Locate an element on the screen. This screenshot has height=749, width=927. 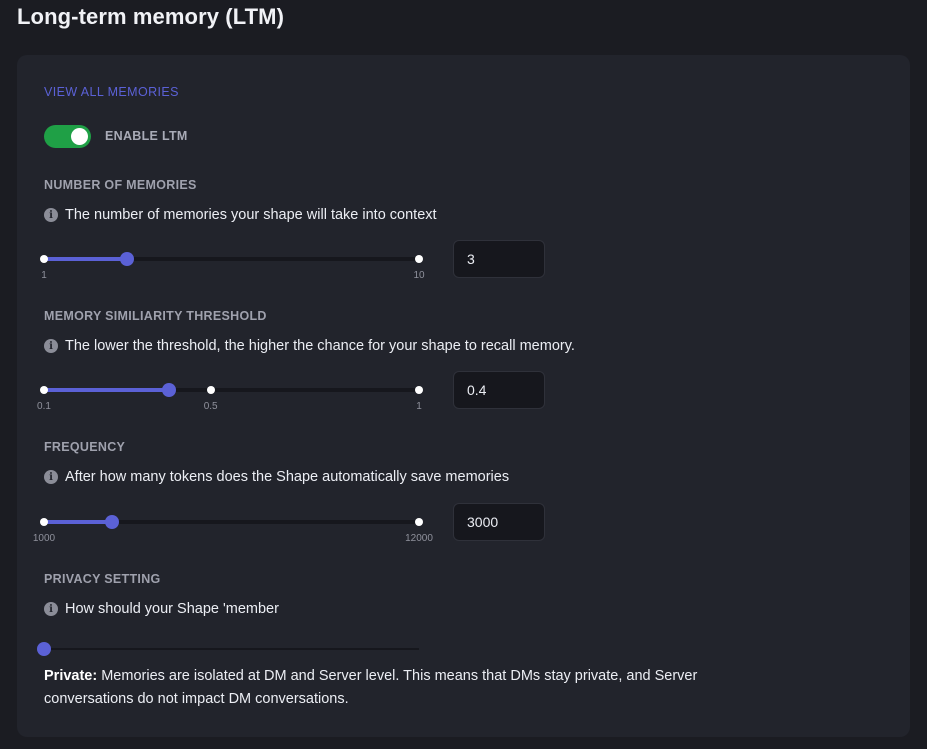
frequency-slider: 1000 12000 is located at coordinates (233, 529).